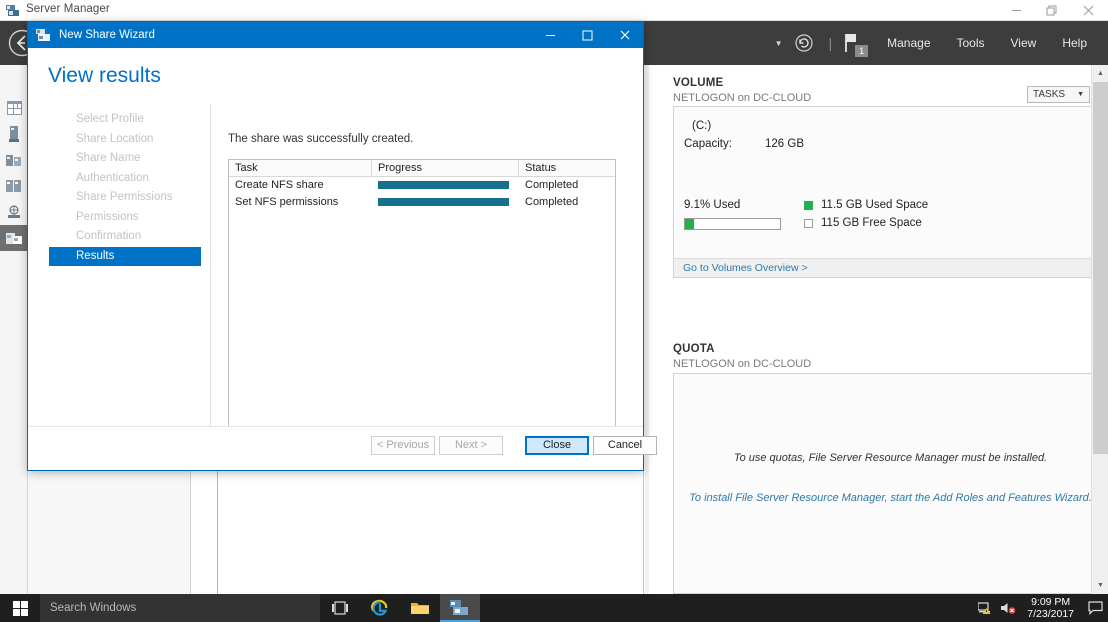  What do you see at coordinates (279, 185) in the screenshot?
I see `cell-task: Create NFS share` at bounding box center [279, 185].